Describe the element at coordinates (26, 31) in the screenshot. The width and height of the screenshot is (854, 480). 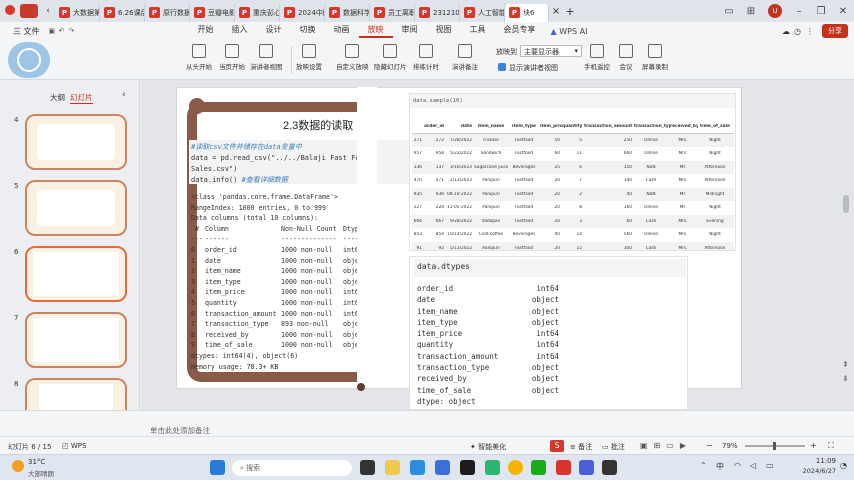
I see `file-menu: 三 文件` at that location.